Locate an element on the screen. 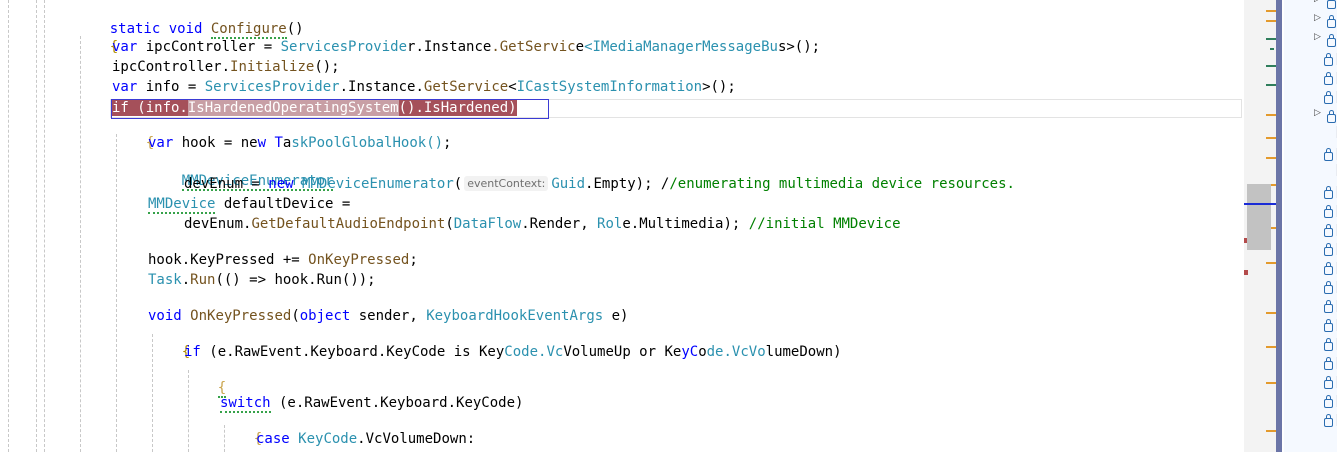 The height and width of the screenshot is (452, 1337). code-token: Task is located at coordinates (165, 280).